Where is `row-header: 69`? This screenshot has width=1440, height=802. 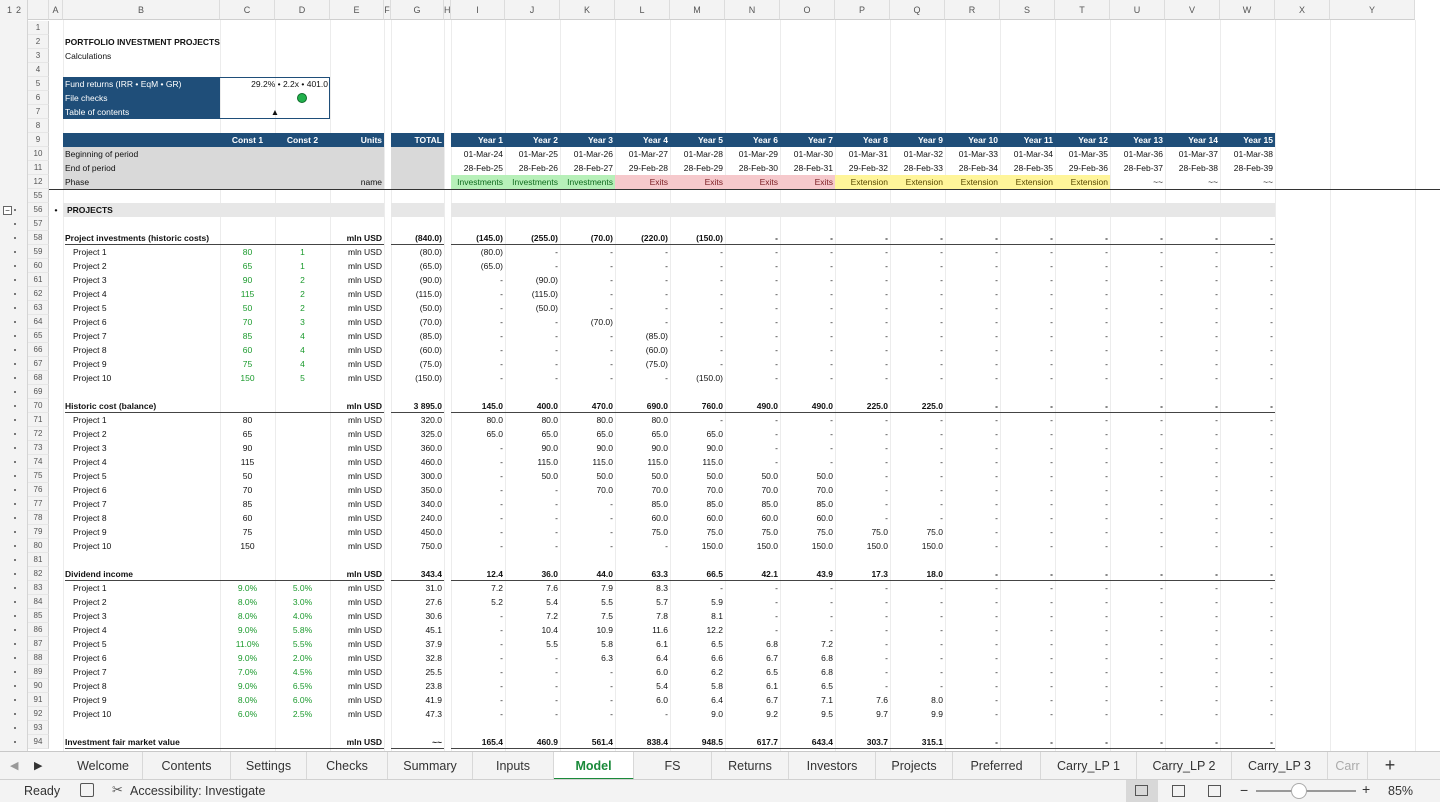
row-header: 69 is located at coordinates (38, 392).